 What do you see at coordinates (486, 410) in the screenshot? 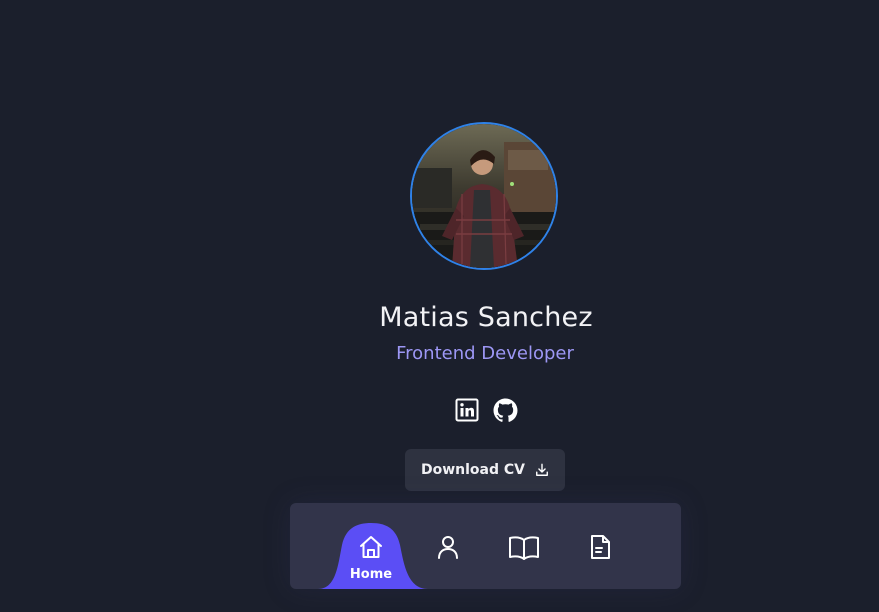
I see `social-links` at bounding box center [486, 410].